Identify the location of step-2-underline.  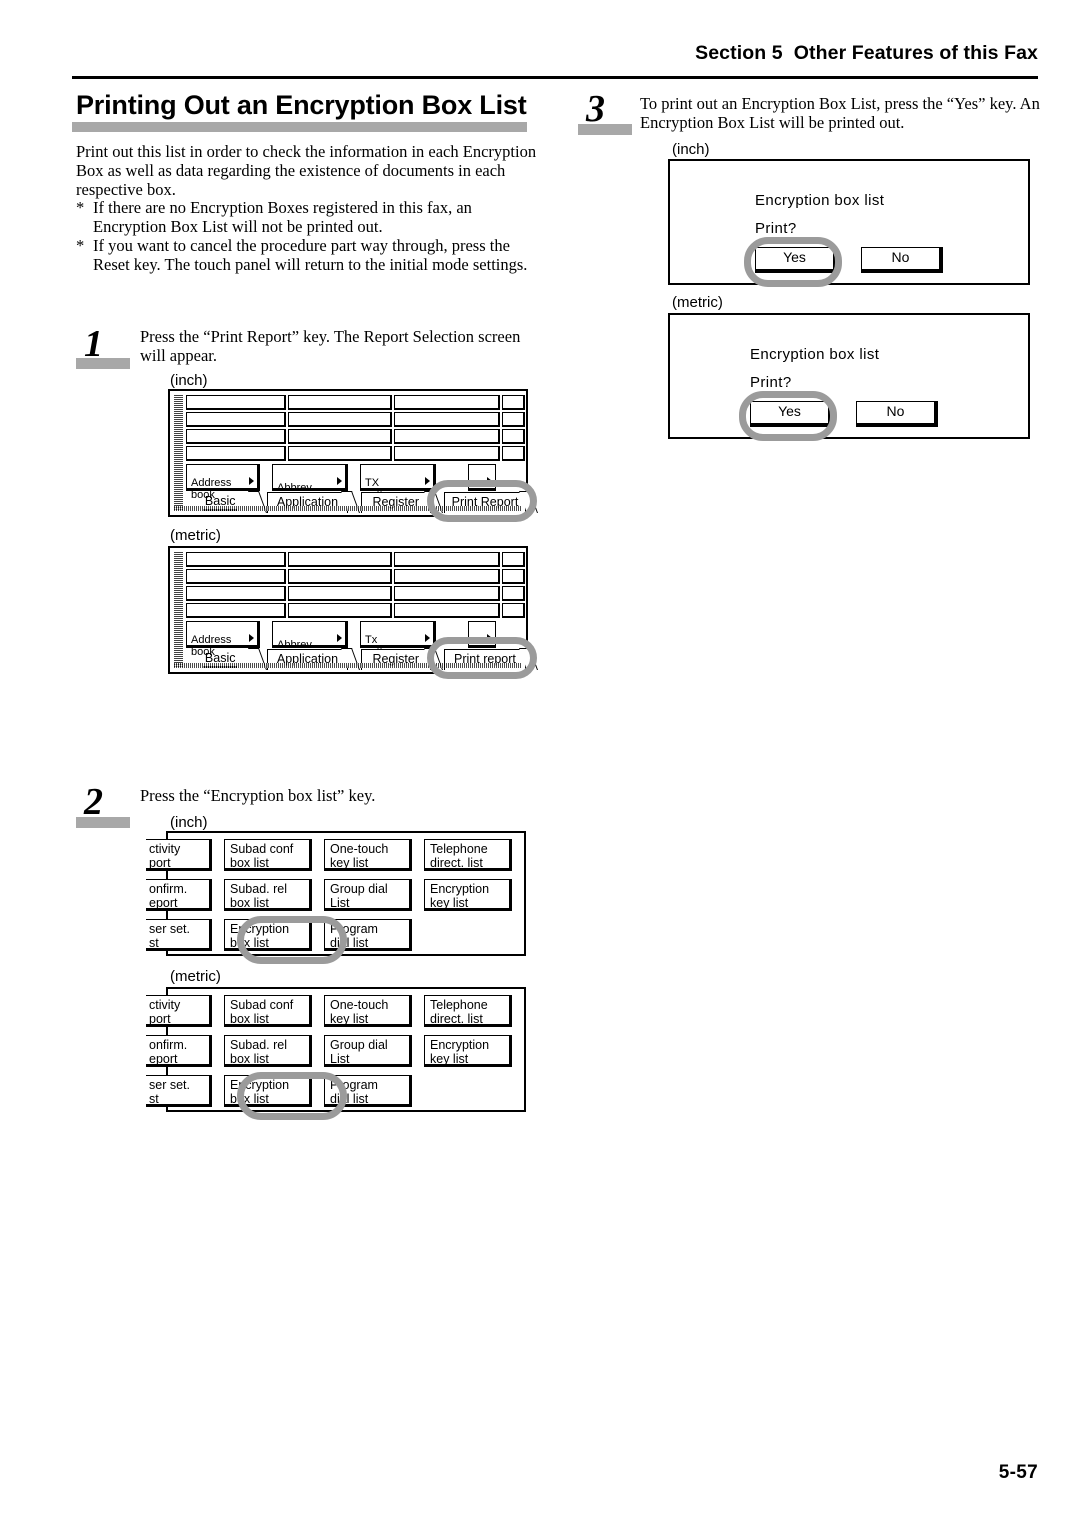
(103, 822).